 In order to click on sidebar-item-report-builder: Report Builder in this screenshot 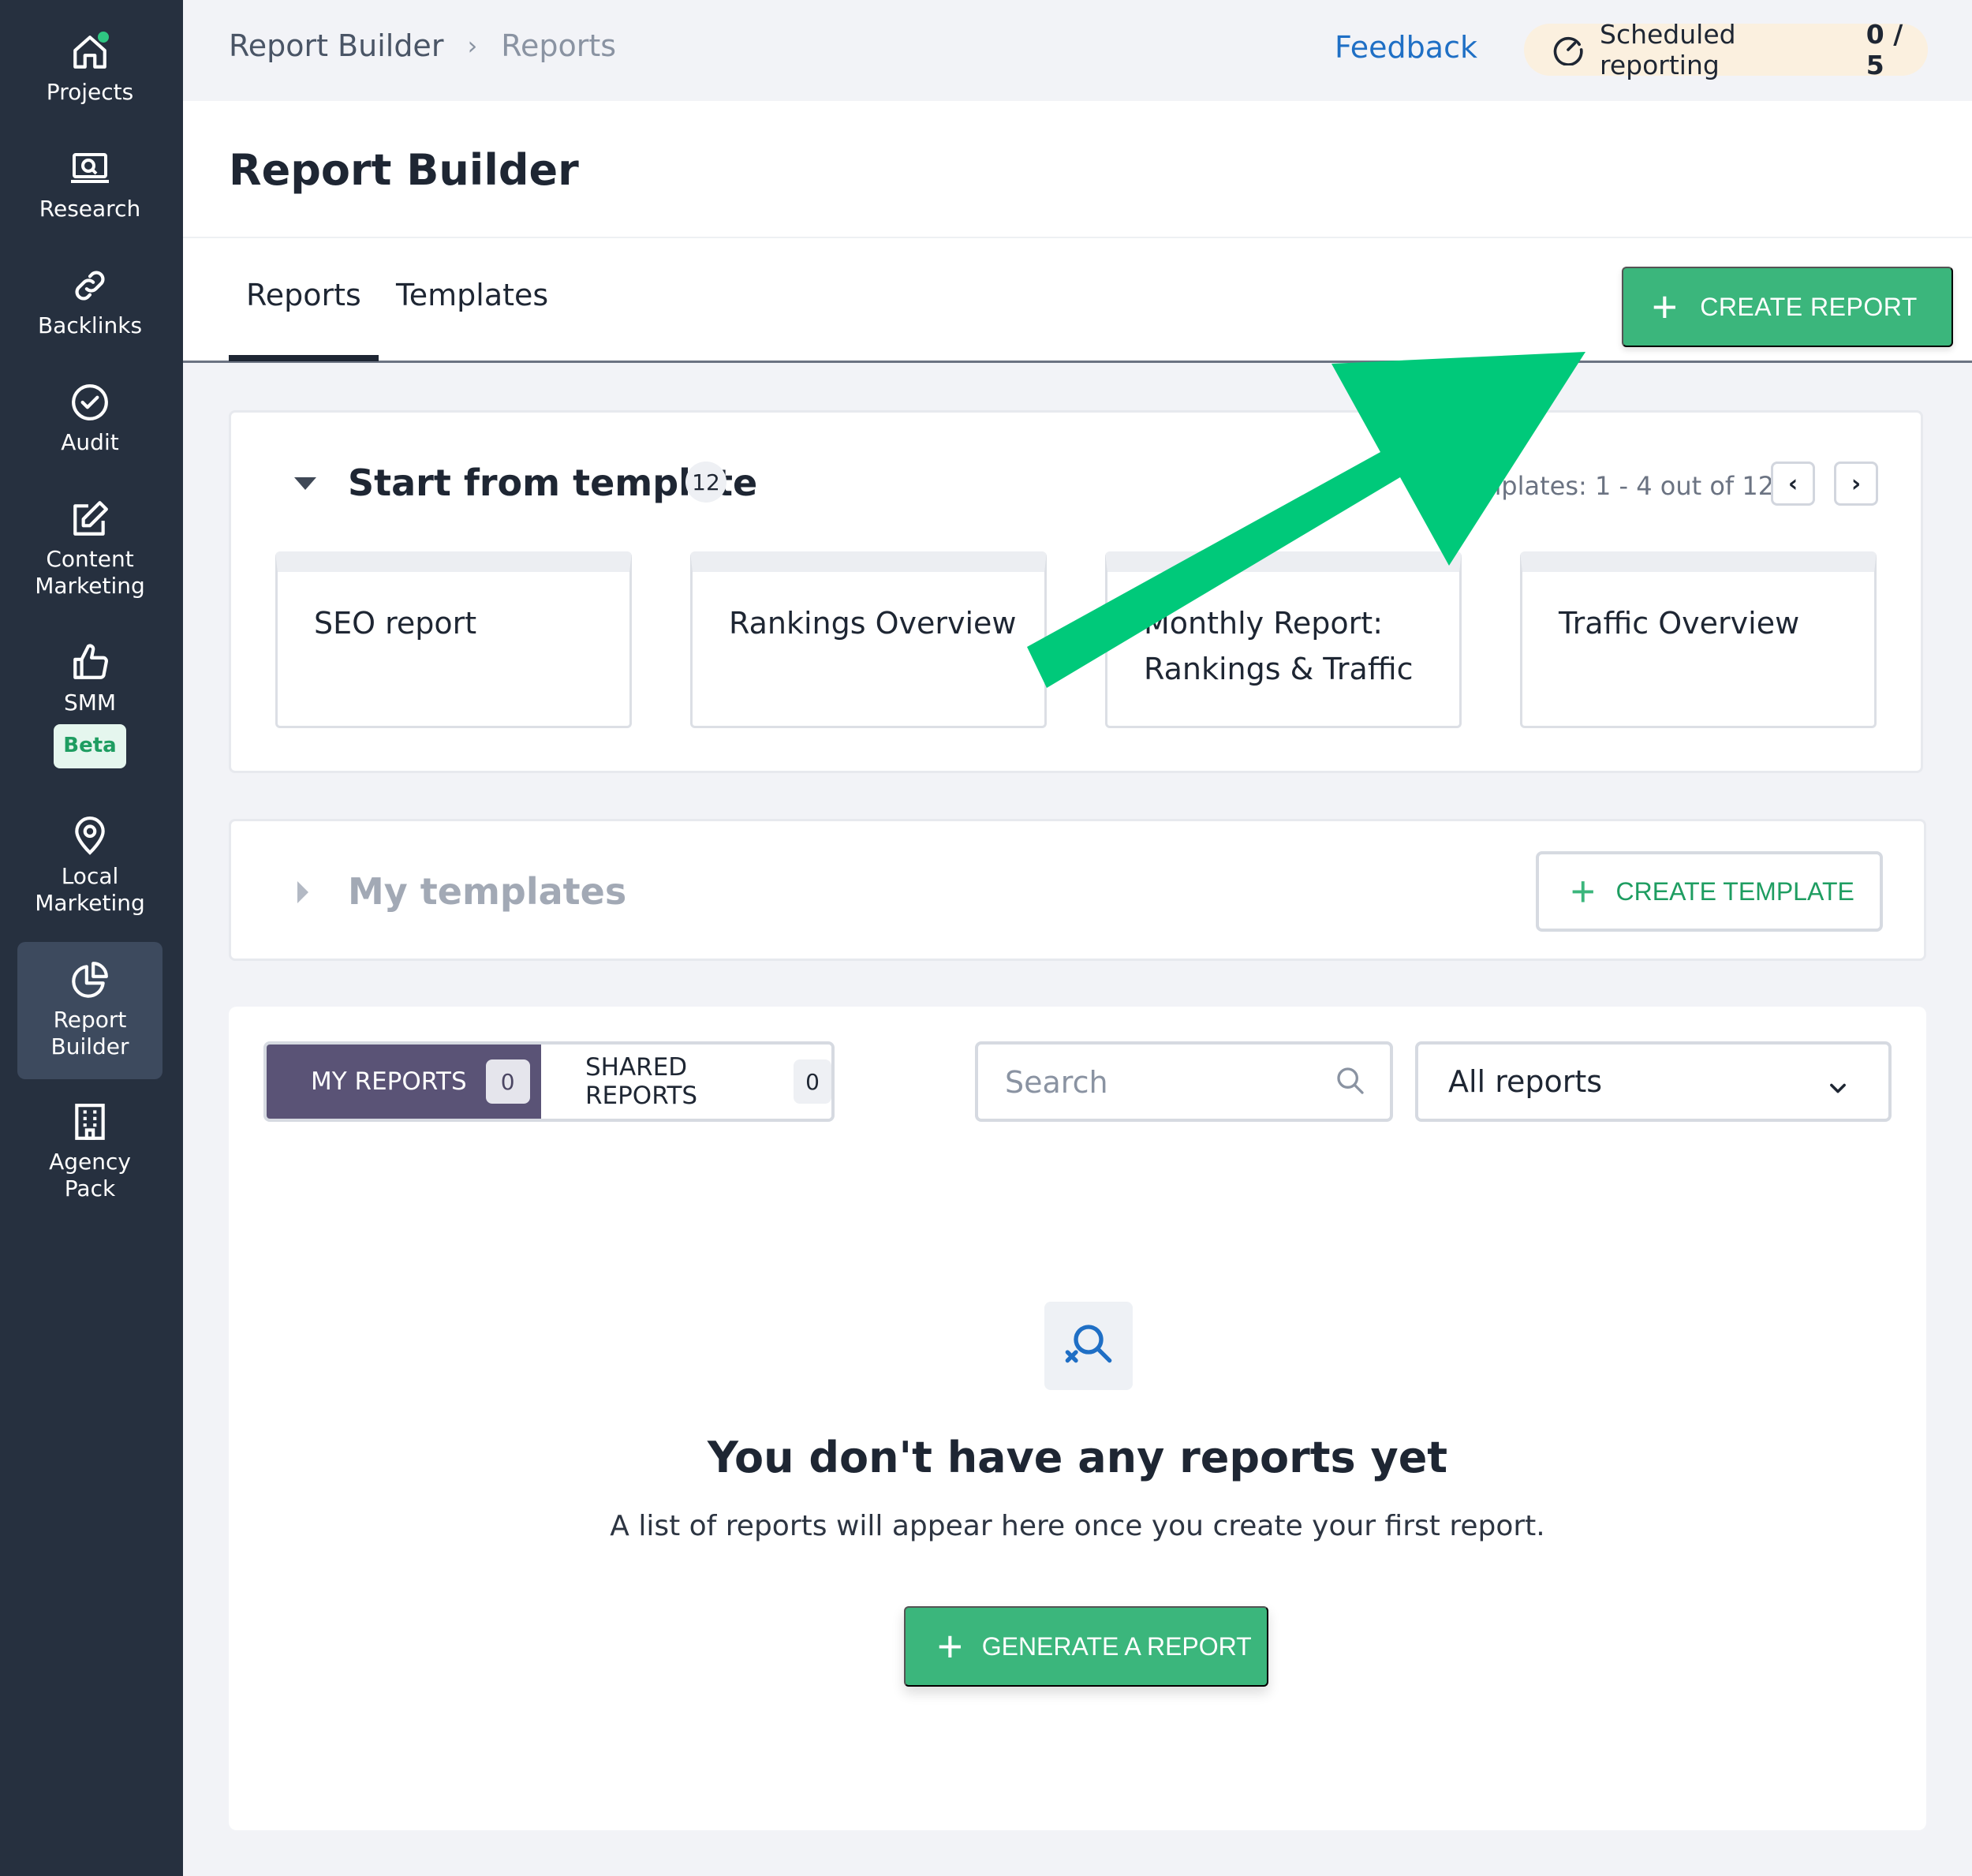, I will do `click(89, 1010)`.